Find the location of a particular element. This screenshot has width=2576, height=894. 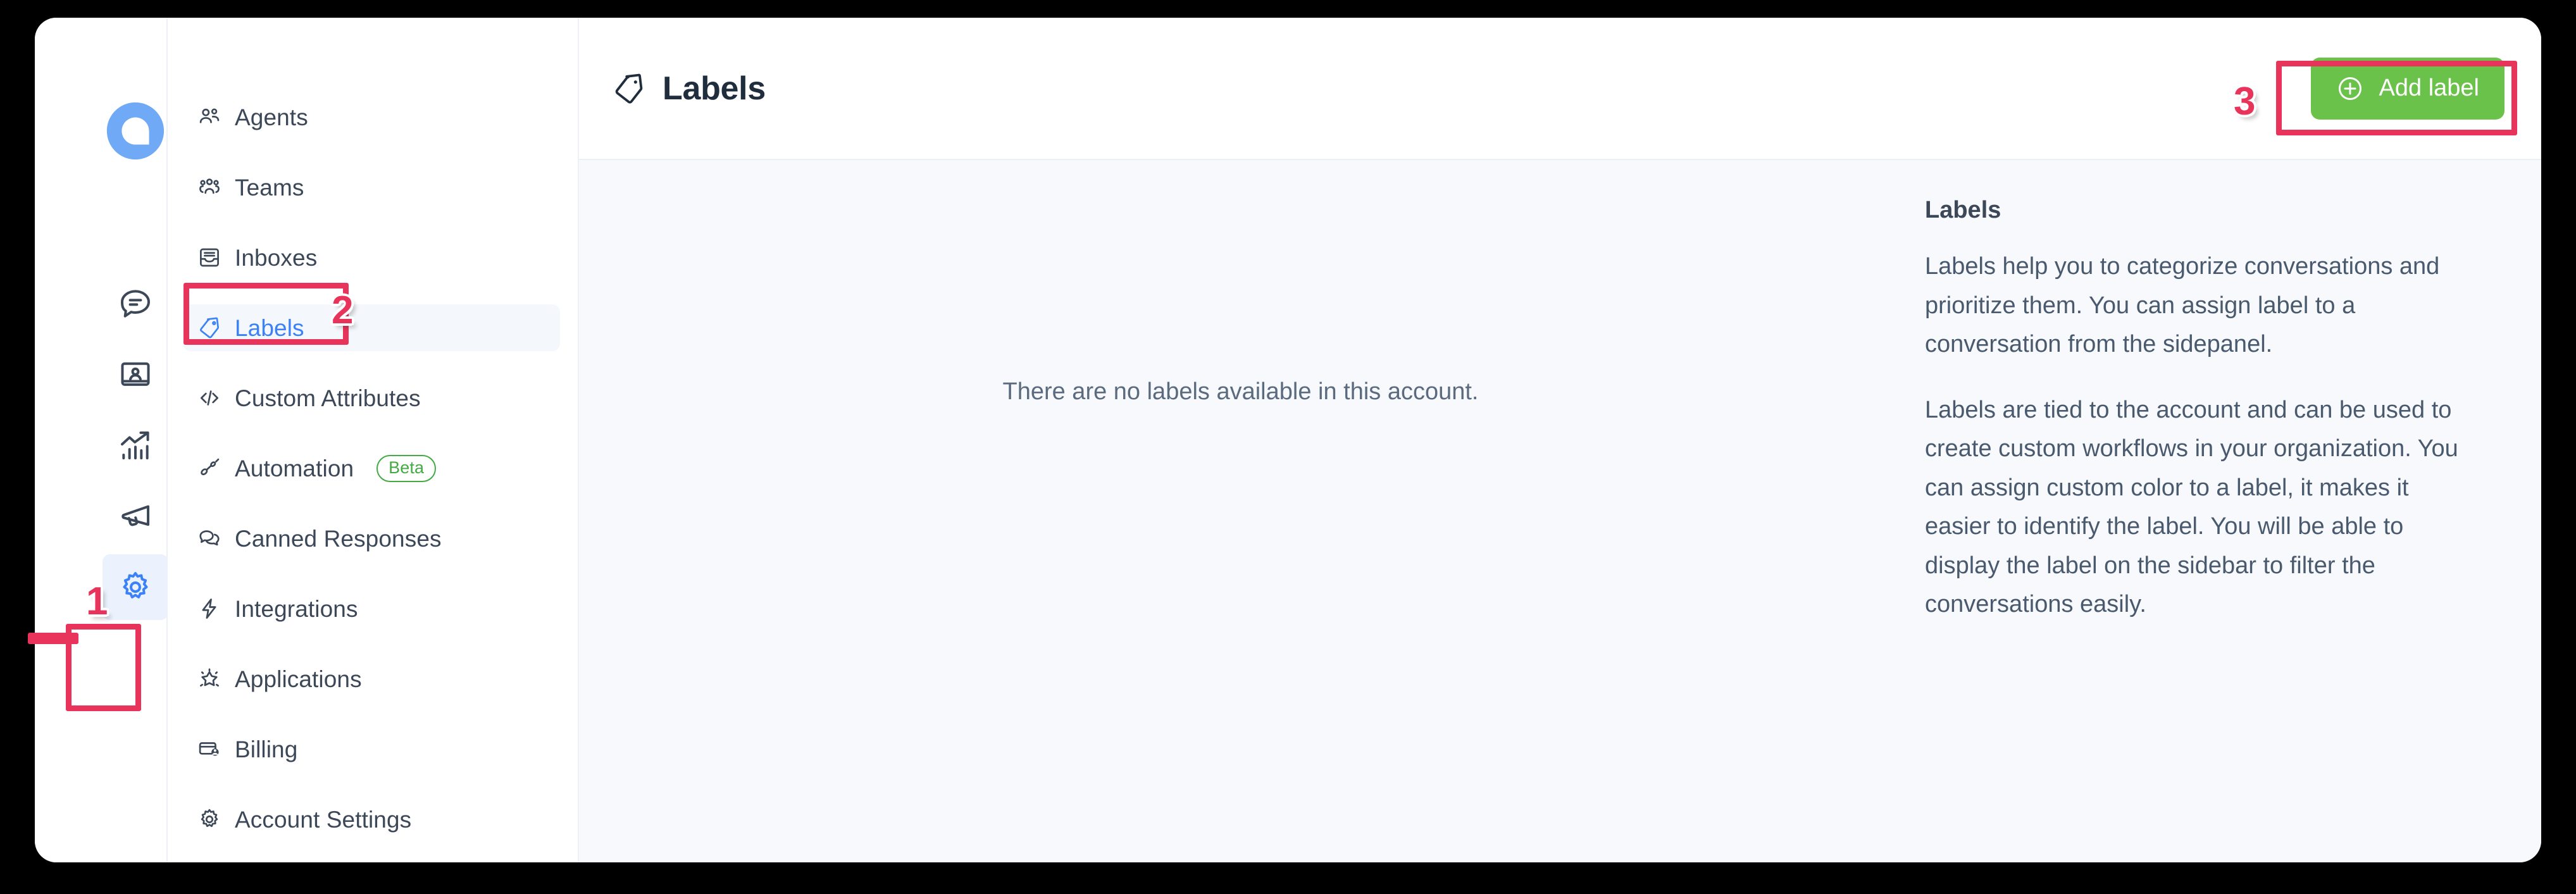

rail-item-conversations is located at coordinates (135, 304).